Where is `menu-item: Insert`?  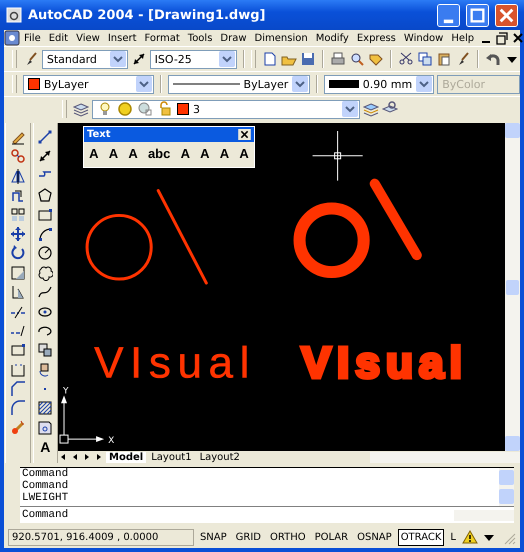 menu-item: Insert is located at coordinates (122, 38).